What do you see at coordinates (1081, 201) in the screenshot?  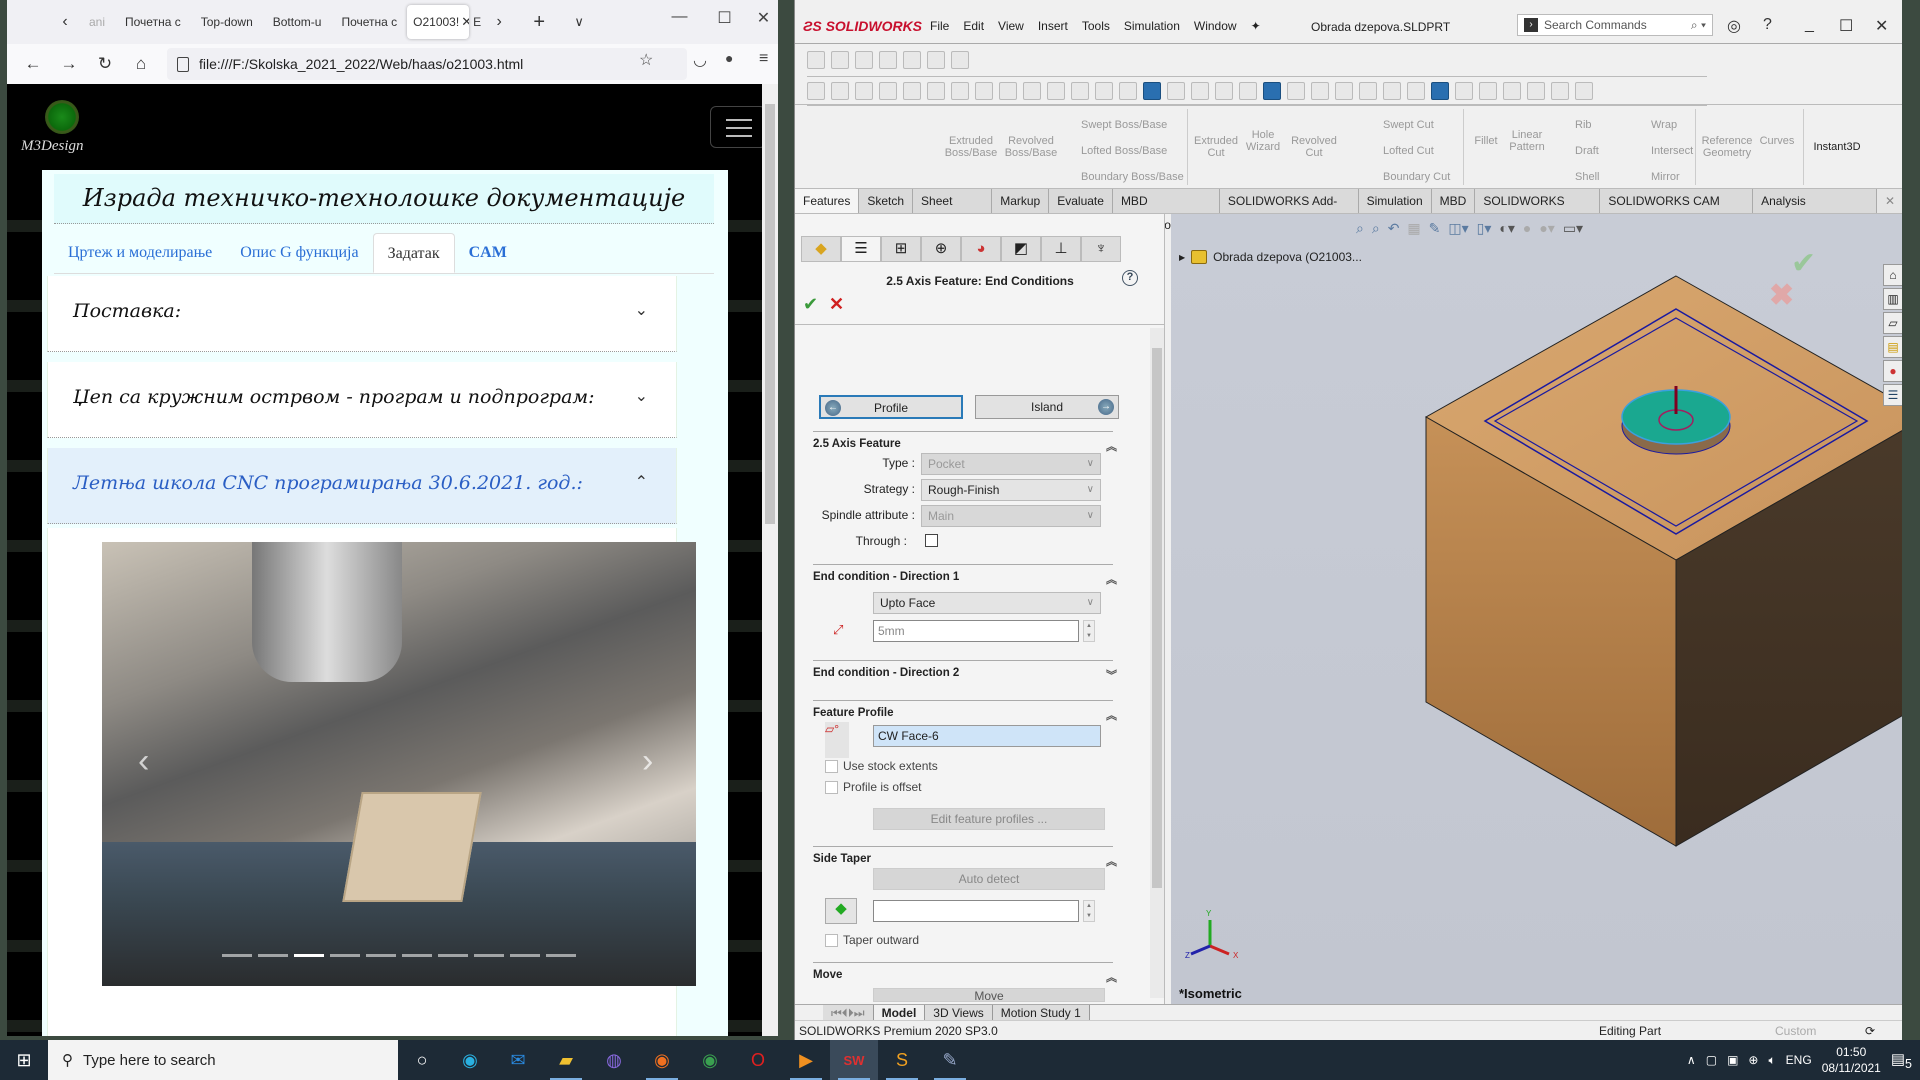 I see `cm-tab-evaluate: Evaluate` at bounding box center [1081, 201].